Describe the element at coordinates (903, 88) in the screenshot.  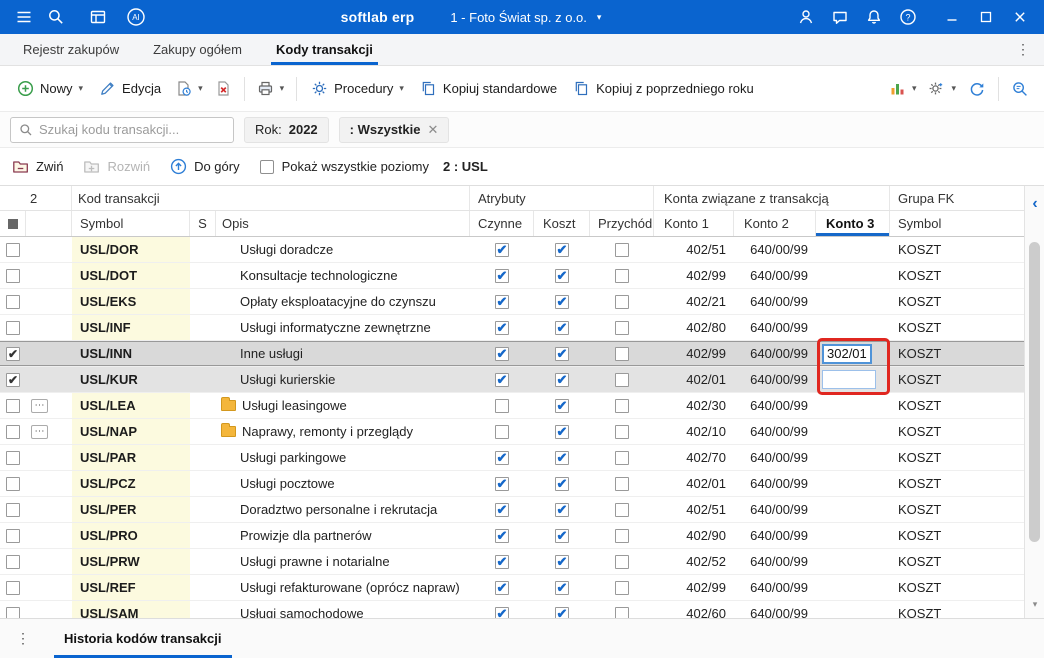
I see `chart-view-button: ▾` at that location.